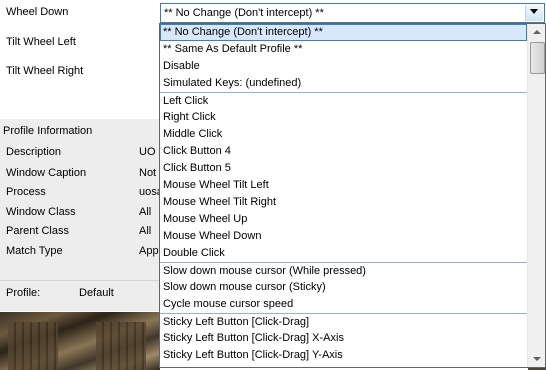 The image size is (546, 370). I want to click on dropdown-item-same-as-default: ** Same As Default Profile **, so click(343, 49).